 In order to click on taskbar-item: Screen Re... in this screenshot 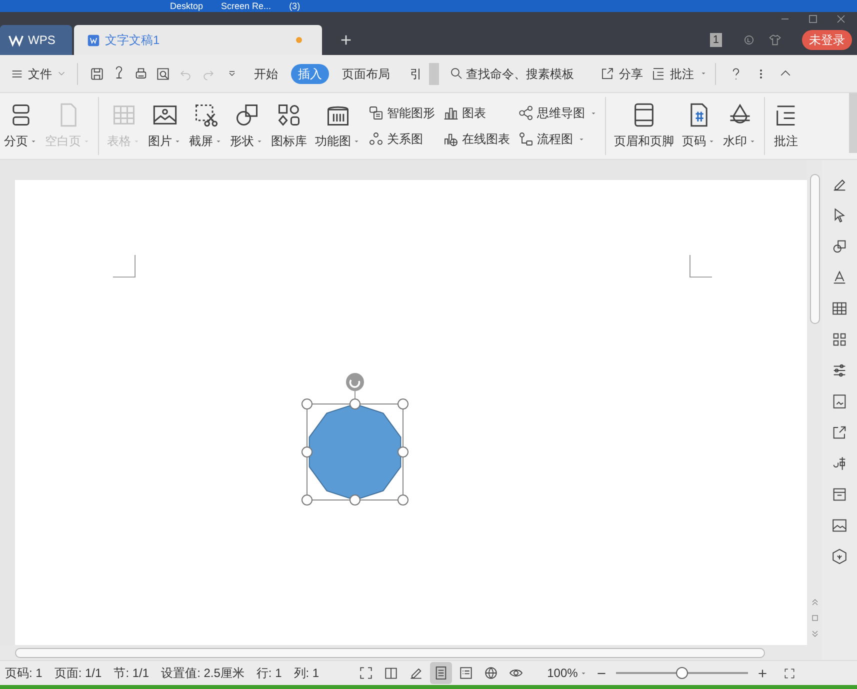, I will do `click(246, 6)`.